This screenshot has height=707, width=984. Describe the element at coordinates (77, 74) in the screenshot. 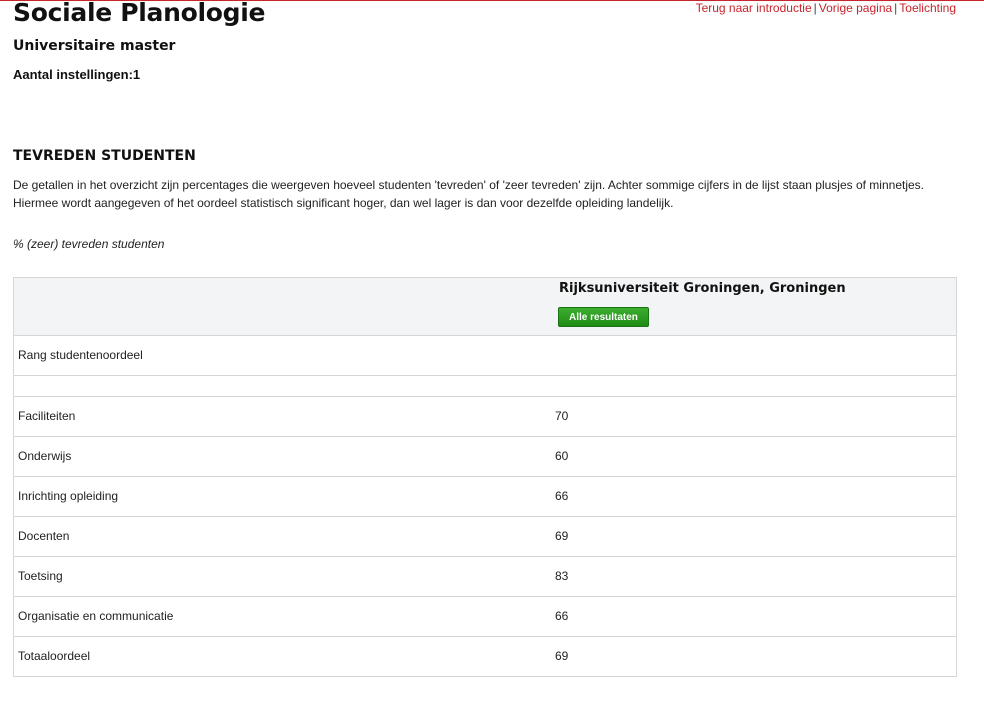

I see `institution-count: Aantal instellingen:1` at that location.